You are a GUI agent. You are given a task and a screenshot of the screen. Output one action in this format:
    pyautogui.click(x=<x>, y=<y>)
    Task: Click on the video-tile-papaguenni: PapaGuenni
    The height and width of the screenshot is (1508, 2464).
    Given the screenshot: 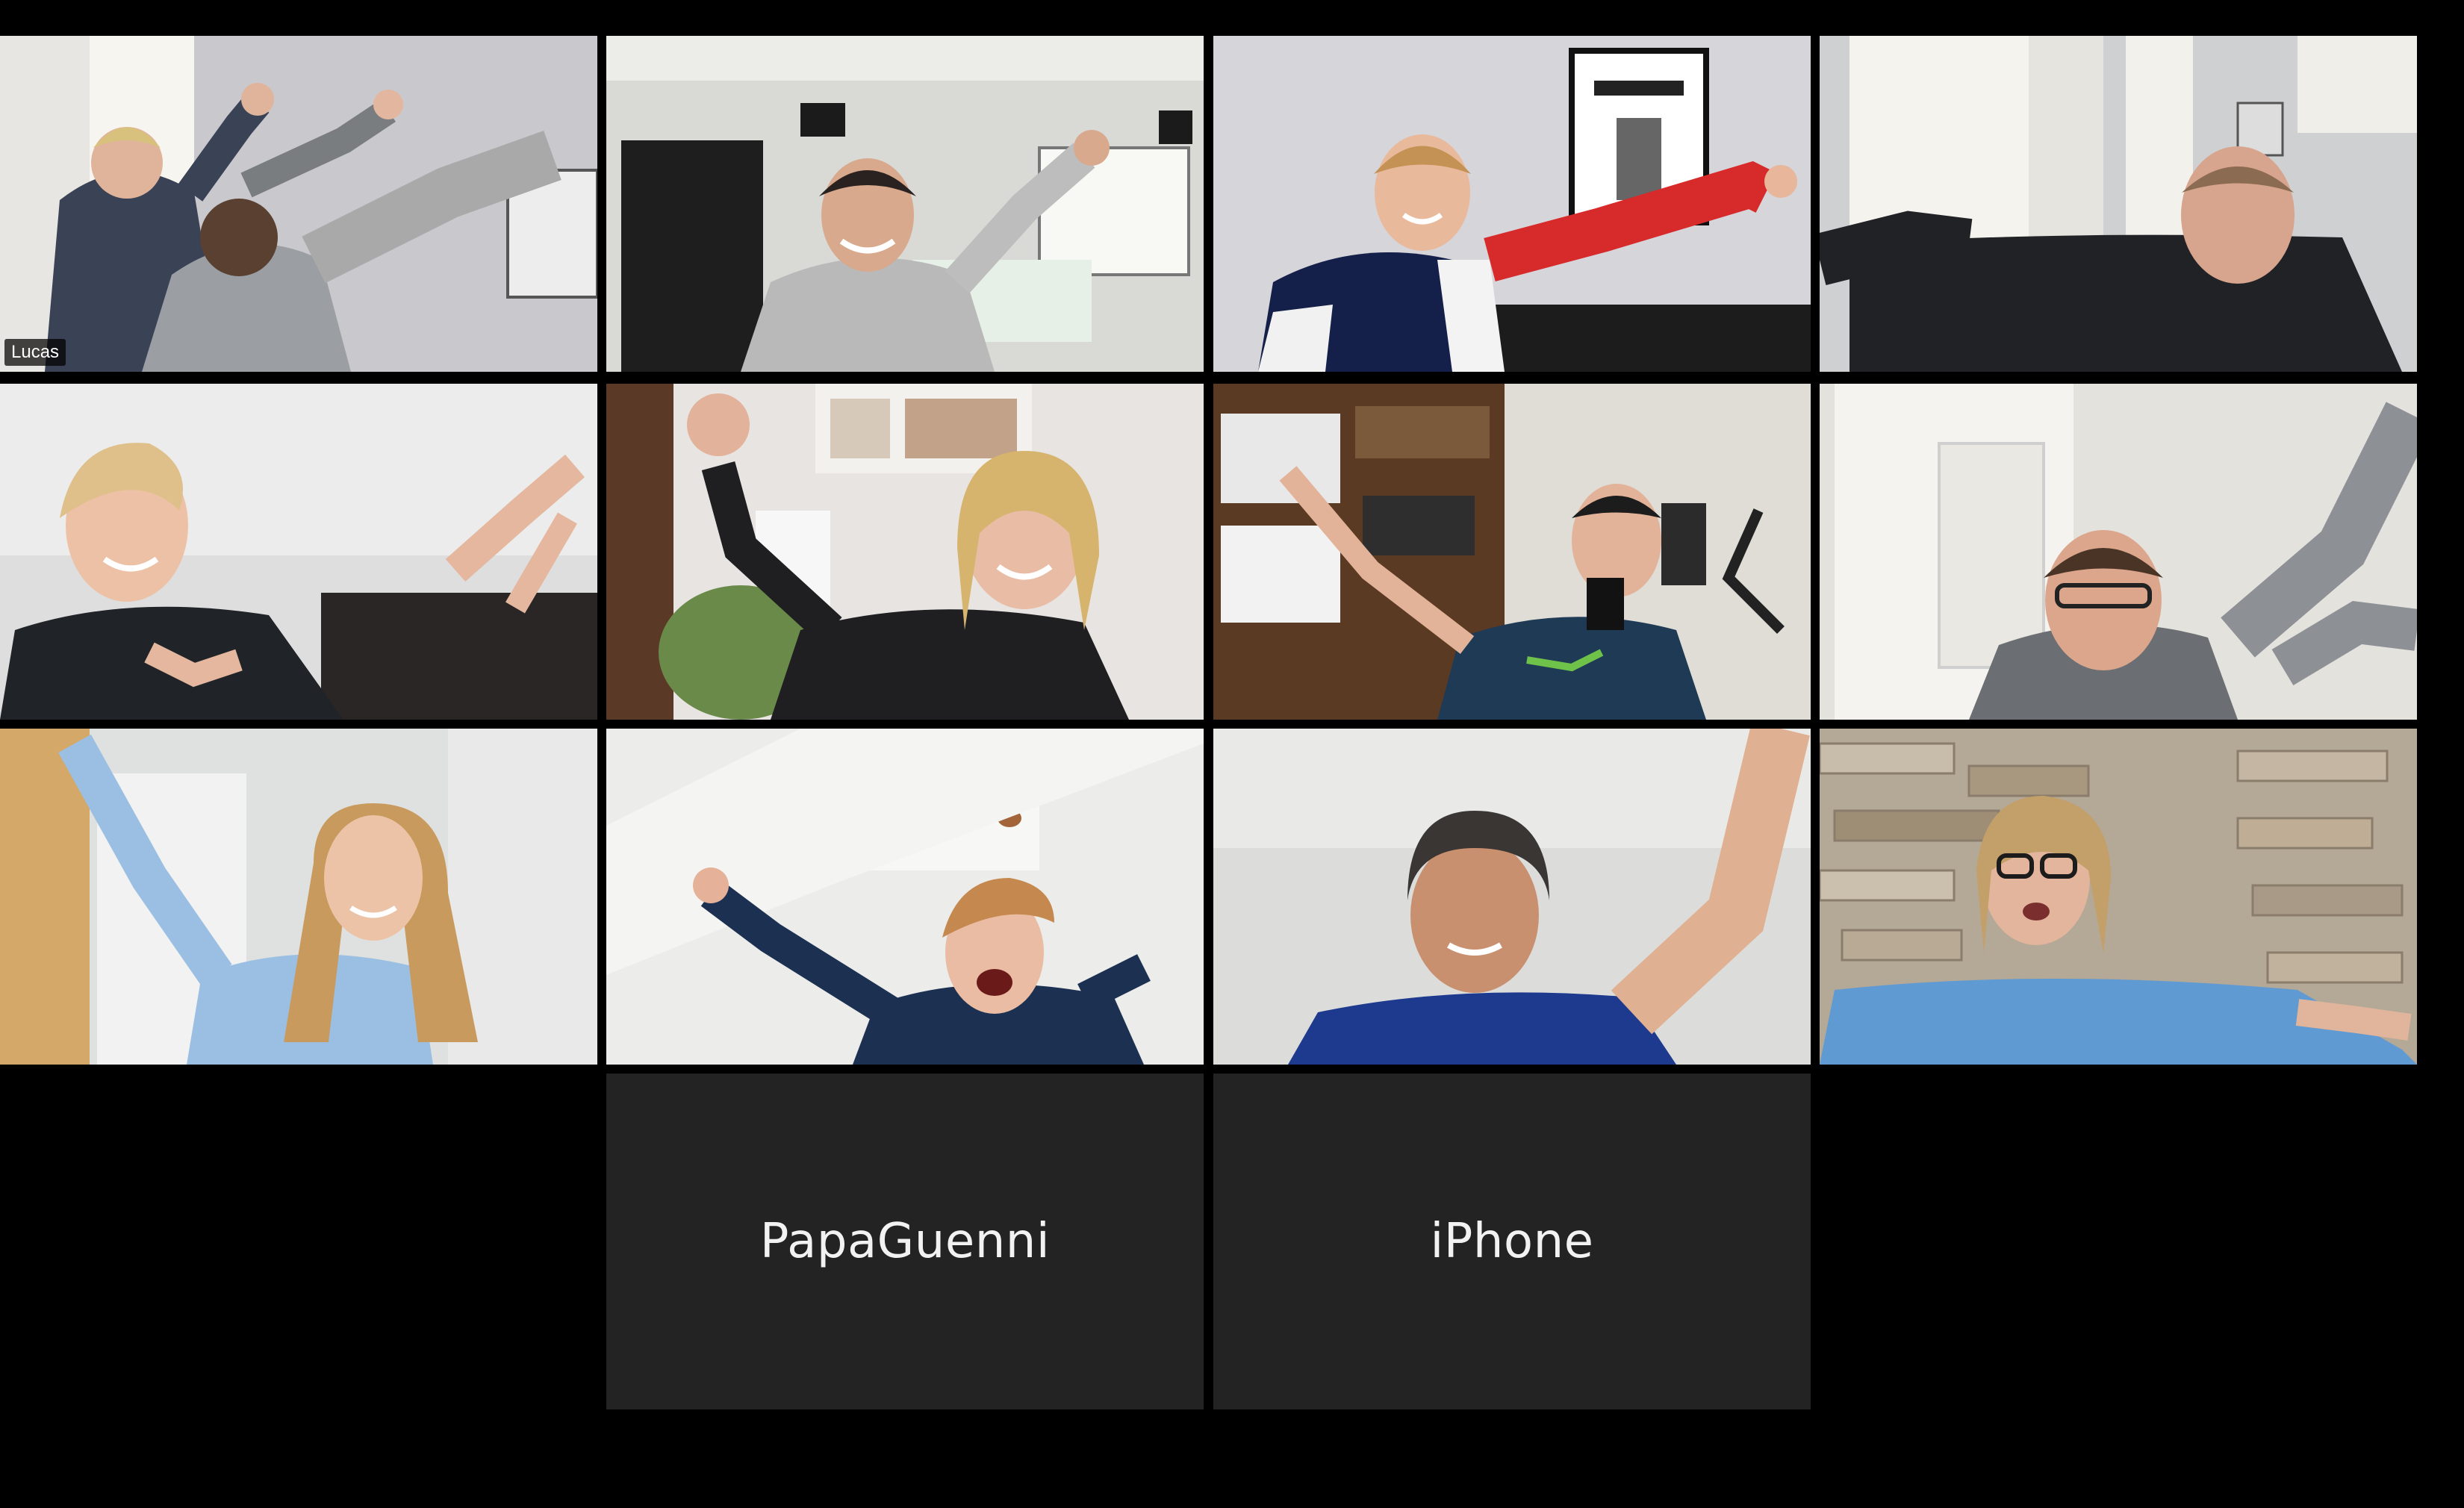 What is the action you would take?
    pyautogui.click(x=905, y=1241)
    